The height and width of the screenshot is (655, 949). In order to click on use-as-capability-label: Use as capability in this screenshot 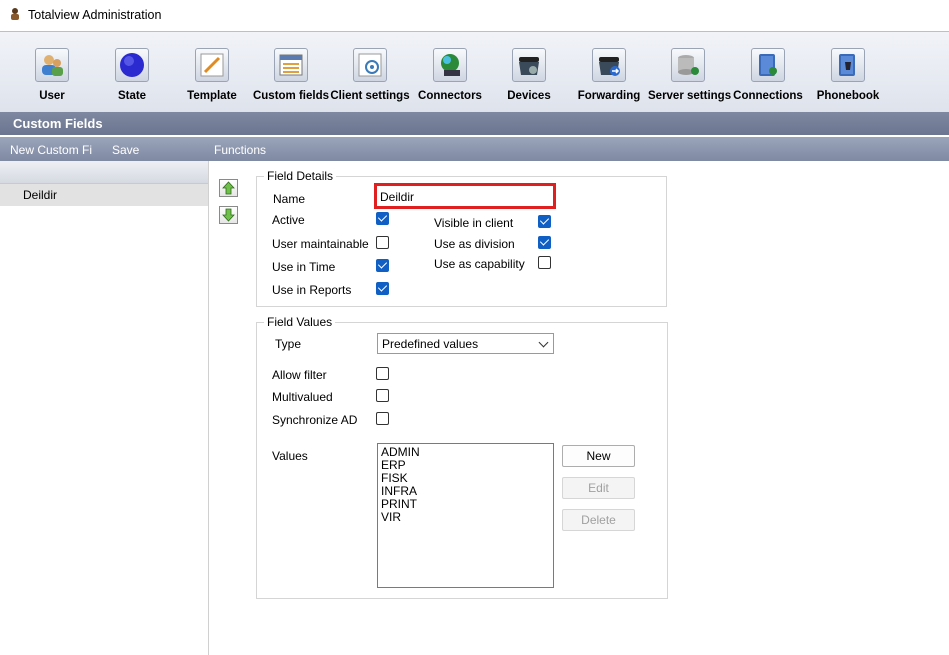, I will do `click(479, 264)`.